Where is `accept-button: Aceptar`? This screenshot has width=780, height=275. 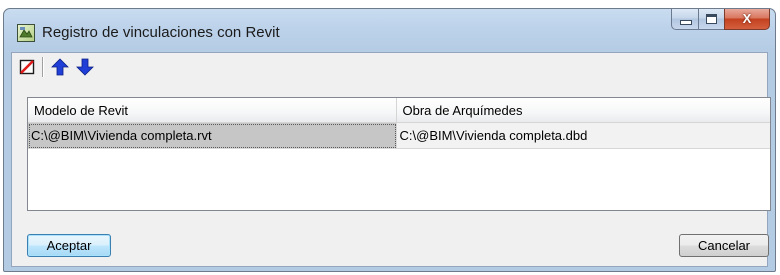 accept-button: Aceptar is located at coordinates (69, 245).